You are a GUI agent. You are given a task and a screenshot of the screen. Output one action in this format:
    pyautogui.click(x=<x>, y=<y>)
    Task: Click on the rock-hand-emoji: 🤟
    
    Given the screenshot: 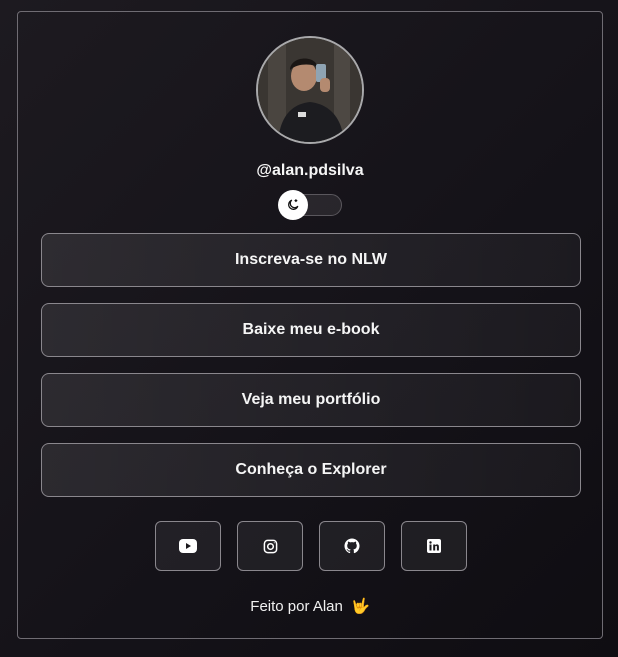 What is the action you would take?
    pyautogui.click(x=360, y=606)
    